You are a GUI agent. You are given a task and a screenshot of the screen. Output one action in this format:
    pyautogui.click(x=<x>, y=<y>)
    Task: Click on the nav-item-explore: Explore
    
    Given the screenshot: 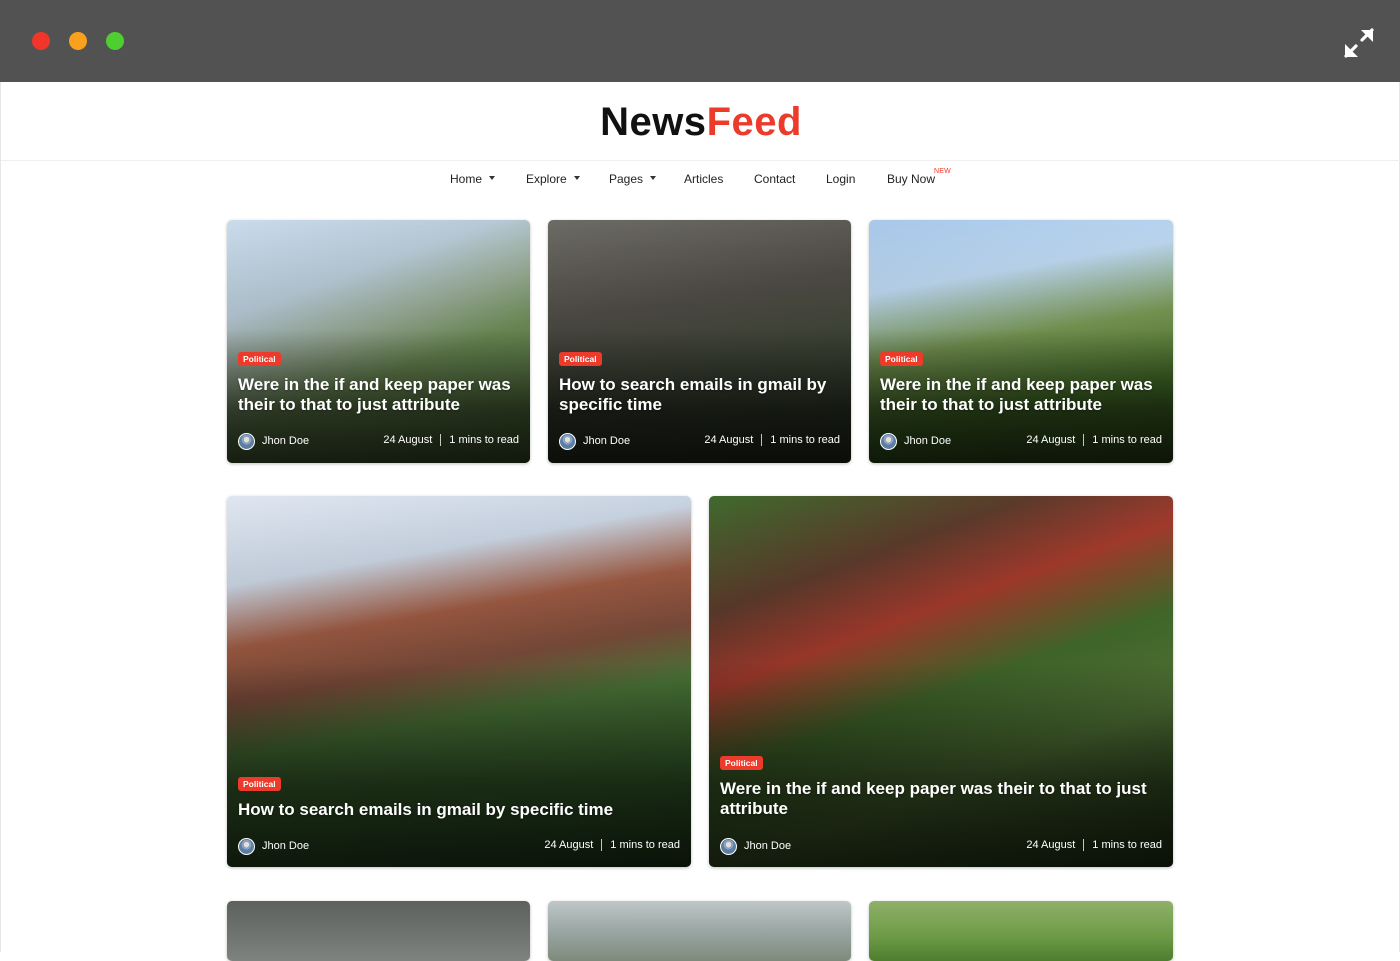 What is the action you would take?
    pyautogui.click(x=553, y=179)
    